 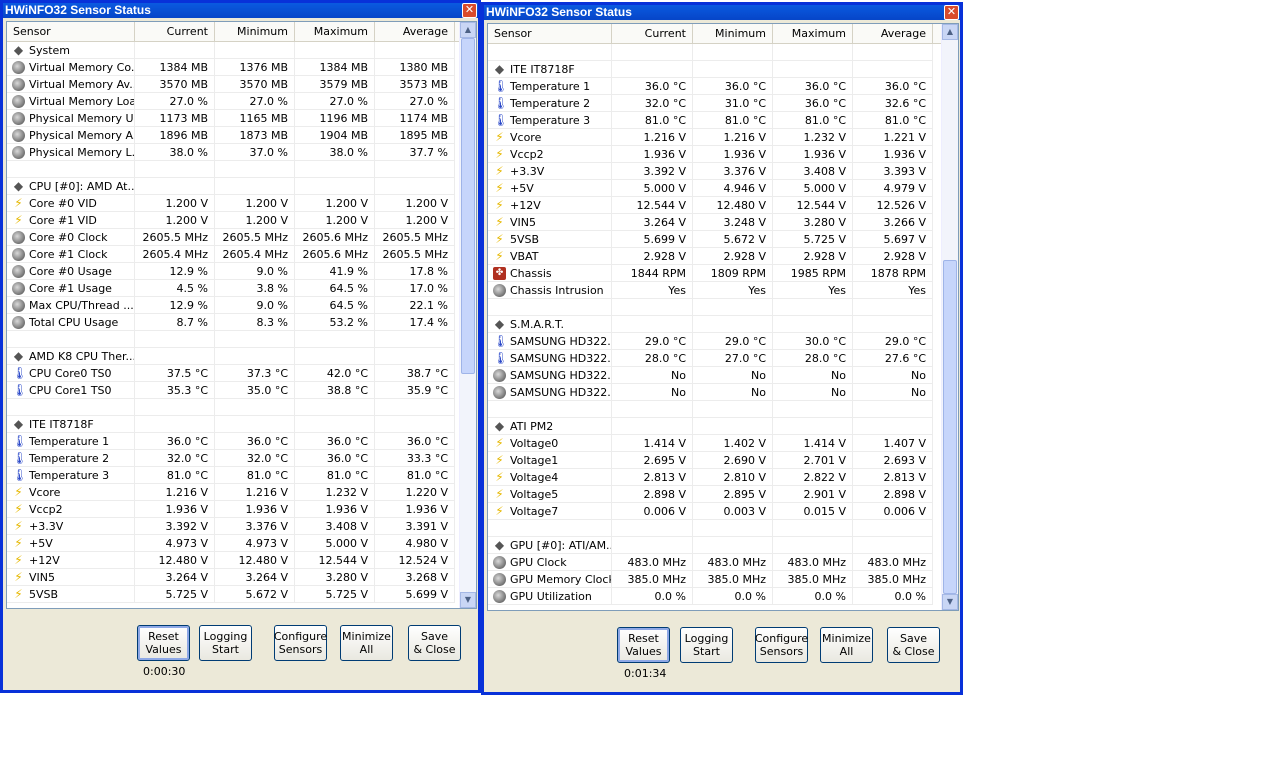 What do you see at coordinates (710, 171) in the screenshot?
I see `table-row: ⚡ +3.3V 3.392 V 3.376 V 3.408 V 3.393 V` at bounding box center [710, 171].